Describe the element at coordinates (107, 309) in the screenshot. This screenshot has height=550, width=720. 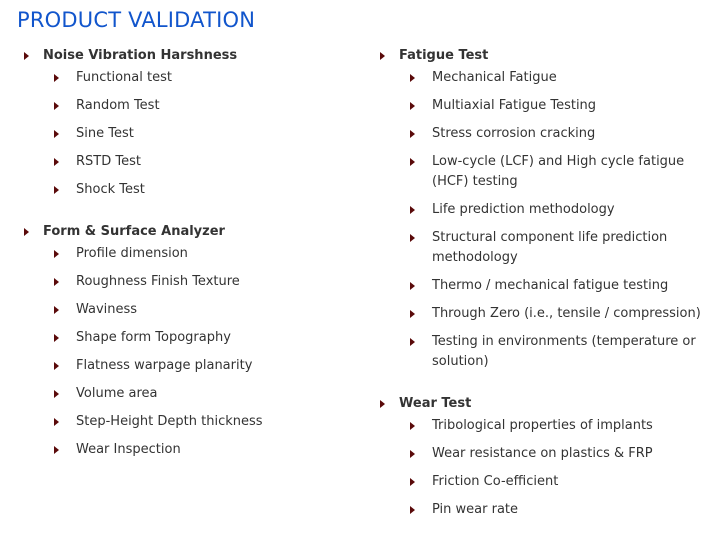
I see `list-item-label: Waviness` at that location.